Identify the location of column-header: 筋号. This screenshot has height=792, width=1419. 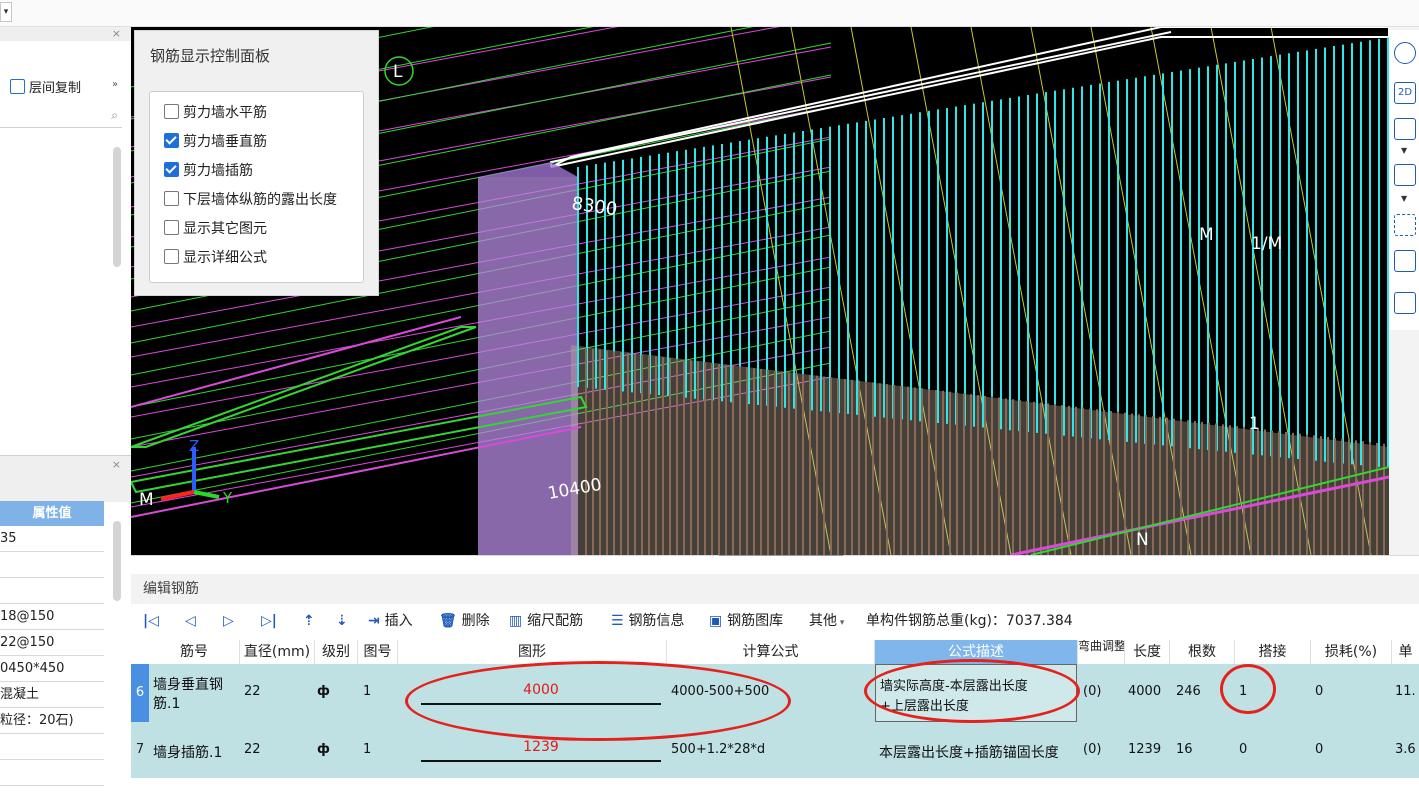
(194, 652).